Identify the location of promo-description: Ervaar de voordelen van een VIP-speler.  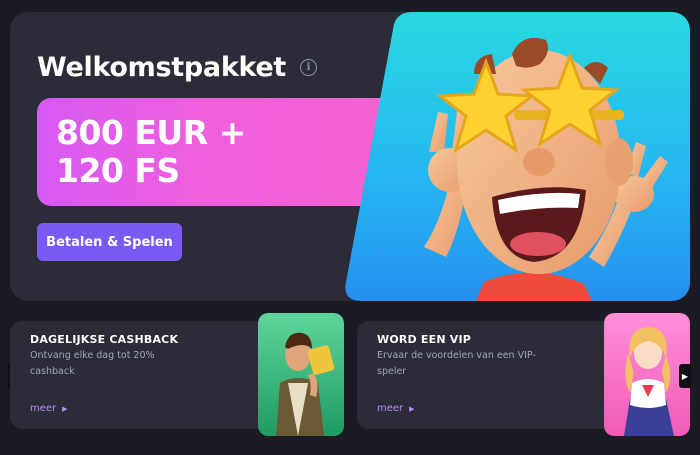
(456, 363).